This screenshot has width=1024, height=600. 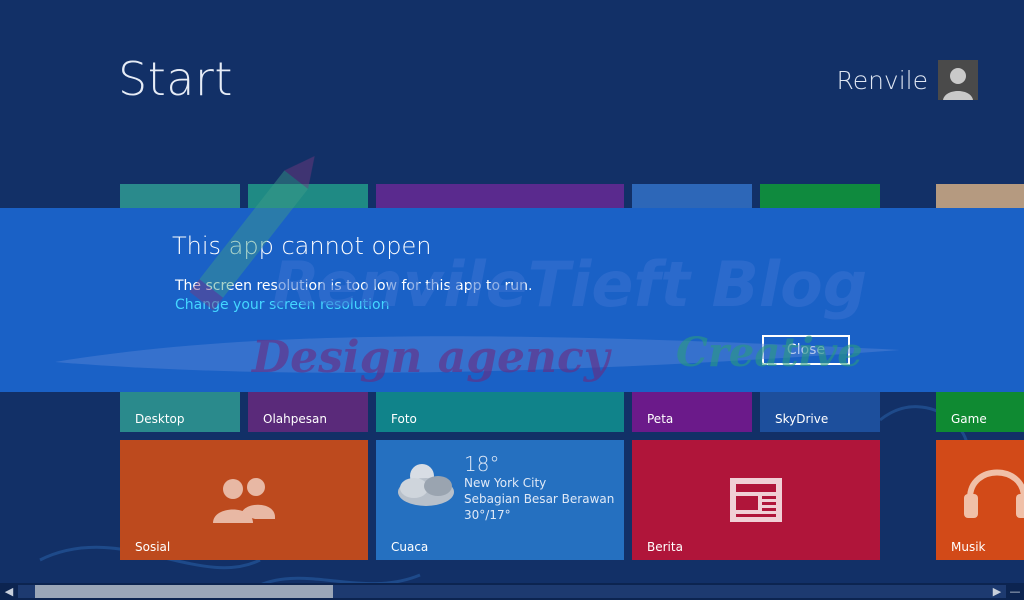 What do you see at coordinates (160, 419) in the screenshot?
I see `tile-label: Desktop` at bounding box center [160, 419].